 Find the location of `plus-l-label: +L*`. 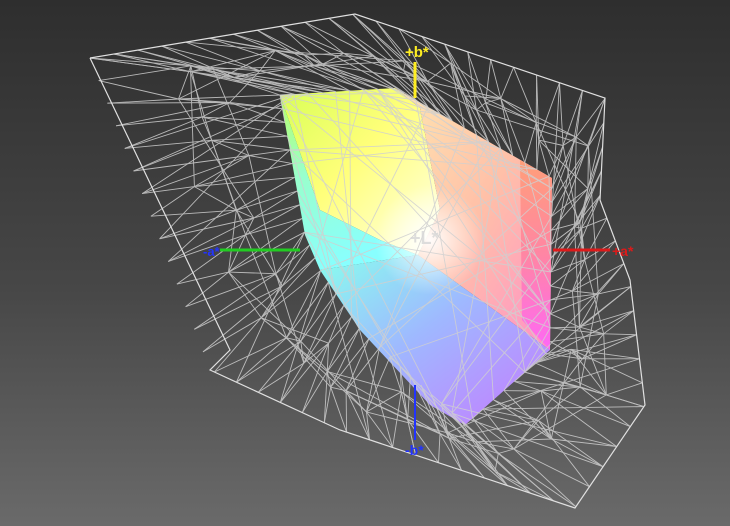

plus-l-label: +L* is located at coordinates (424, 238).